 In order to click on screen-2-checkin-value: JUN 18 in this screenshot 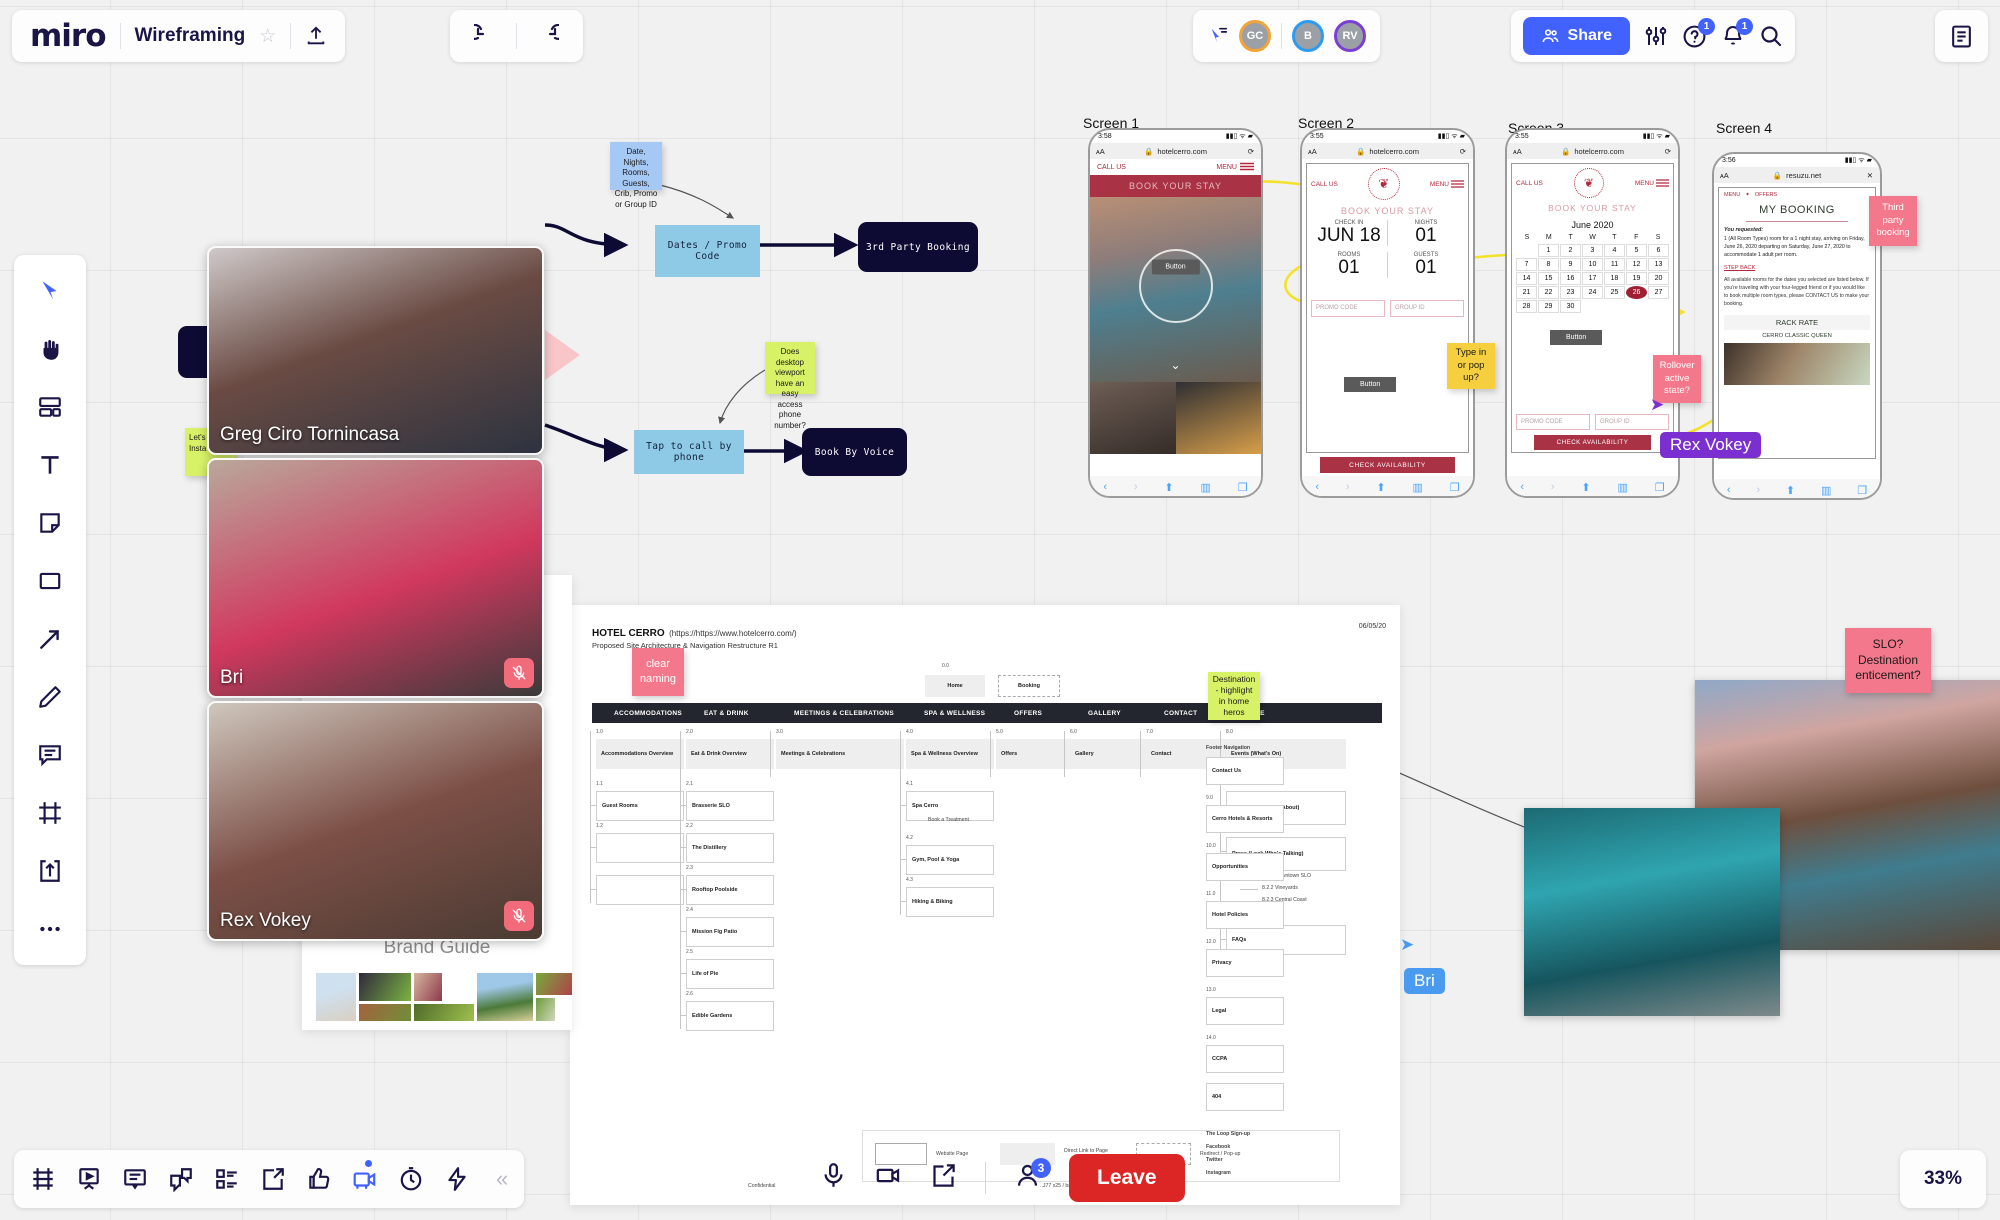, I will do `click(1349, 236)`.